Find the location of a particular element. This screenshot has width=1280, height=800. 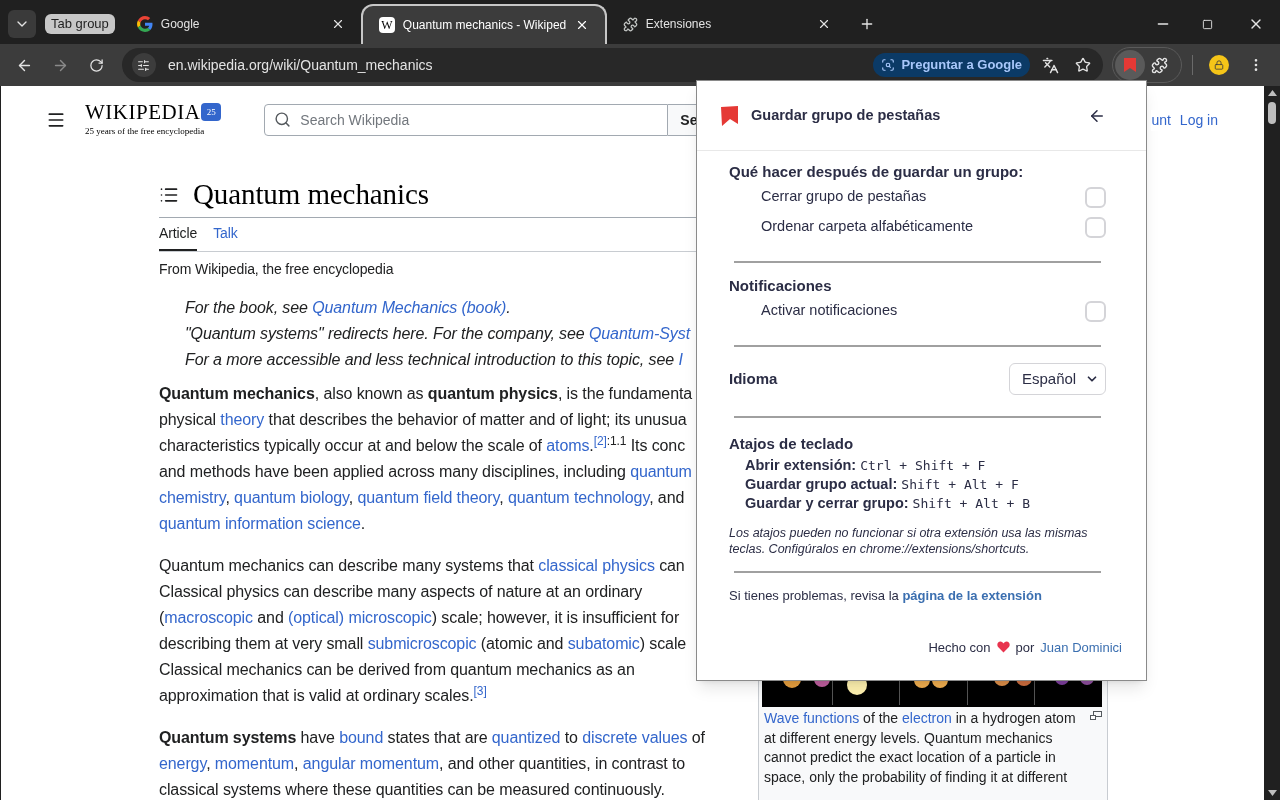

image-caption: Wave functions of the electron in a hydrogen atom at different energy levels. Quantum mechanics cannot predict the exact location of a particle in space, only the probability of finding it at different is located at coordinates (920, 748).